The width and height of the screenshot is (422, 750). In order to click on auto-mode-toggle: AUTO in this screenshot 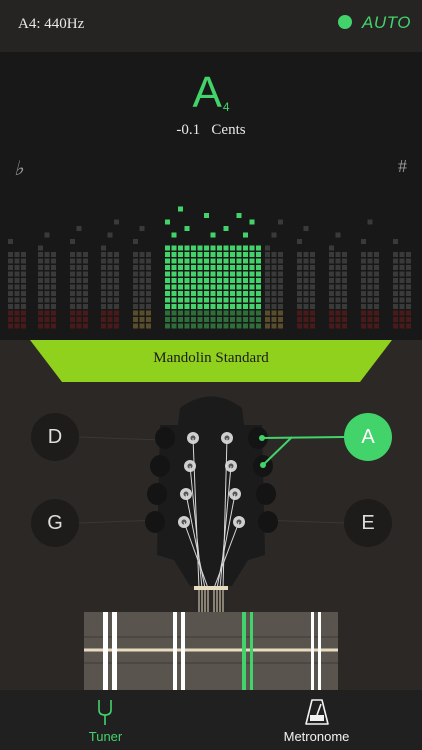, I will do `click(386, 23)`.